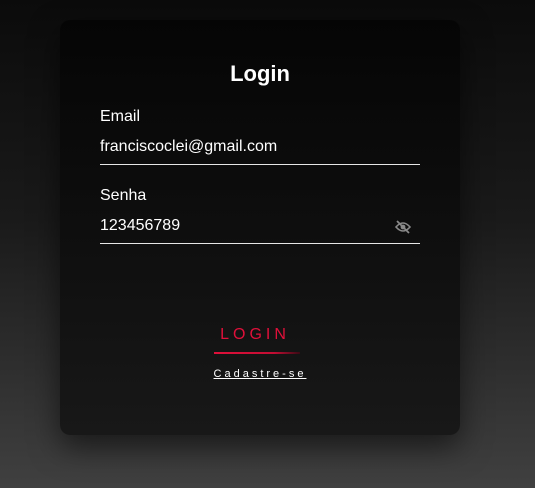 This screenshot has width=535, height=488. What do you see at coordinates (260, 73) in the screenshot?
I see `login-title: Login` at bounding box center [260, 73].